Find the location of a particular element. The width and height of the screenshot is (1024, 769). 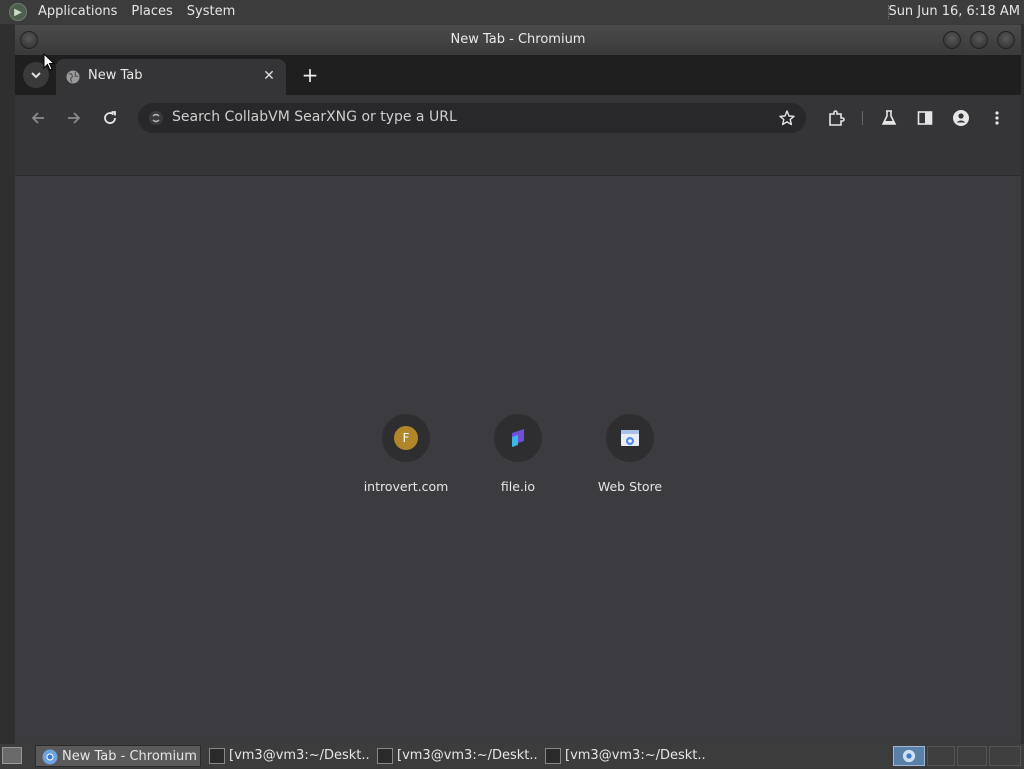

reload-icon is located at coordinates (110, 117).